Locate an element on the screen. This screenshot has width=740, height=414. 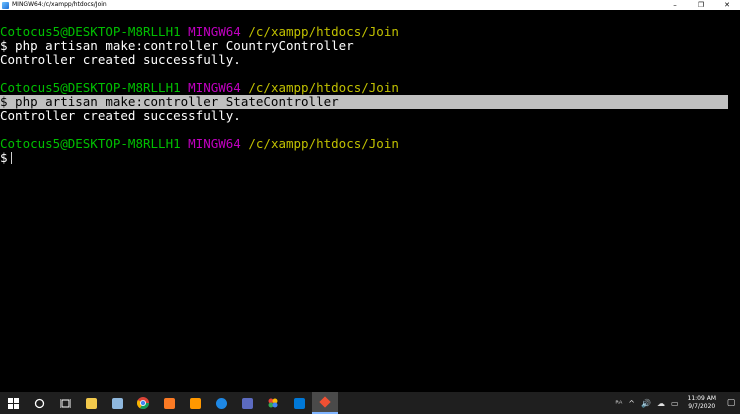
git-bash-icon is located at coordinates (325, 403).